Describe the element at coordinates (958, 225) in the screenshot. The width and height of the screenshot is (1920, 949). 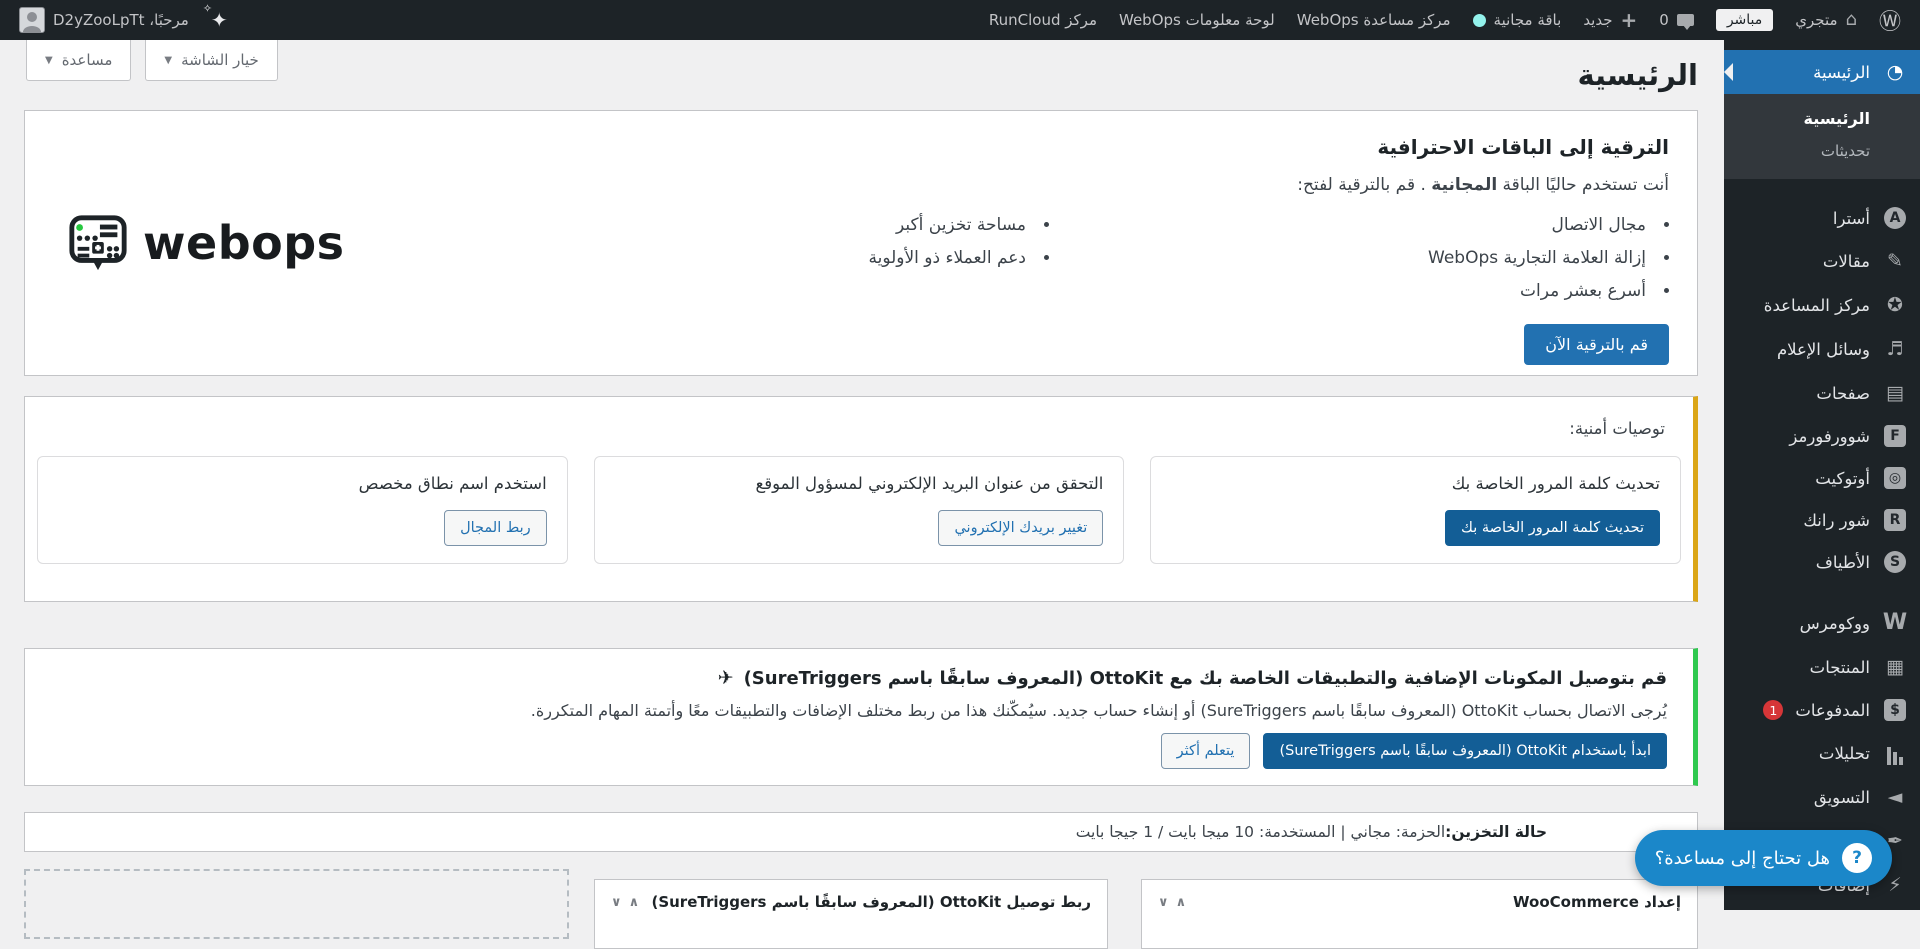
I see `feature-item: مساحة تخزين أكبر` at that location.